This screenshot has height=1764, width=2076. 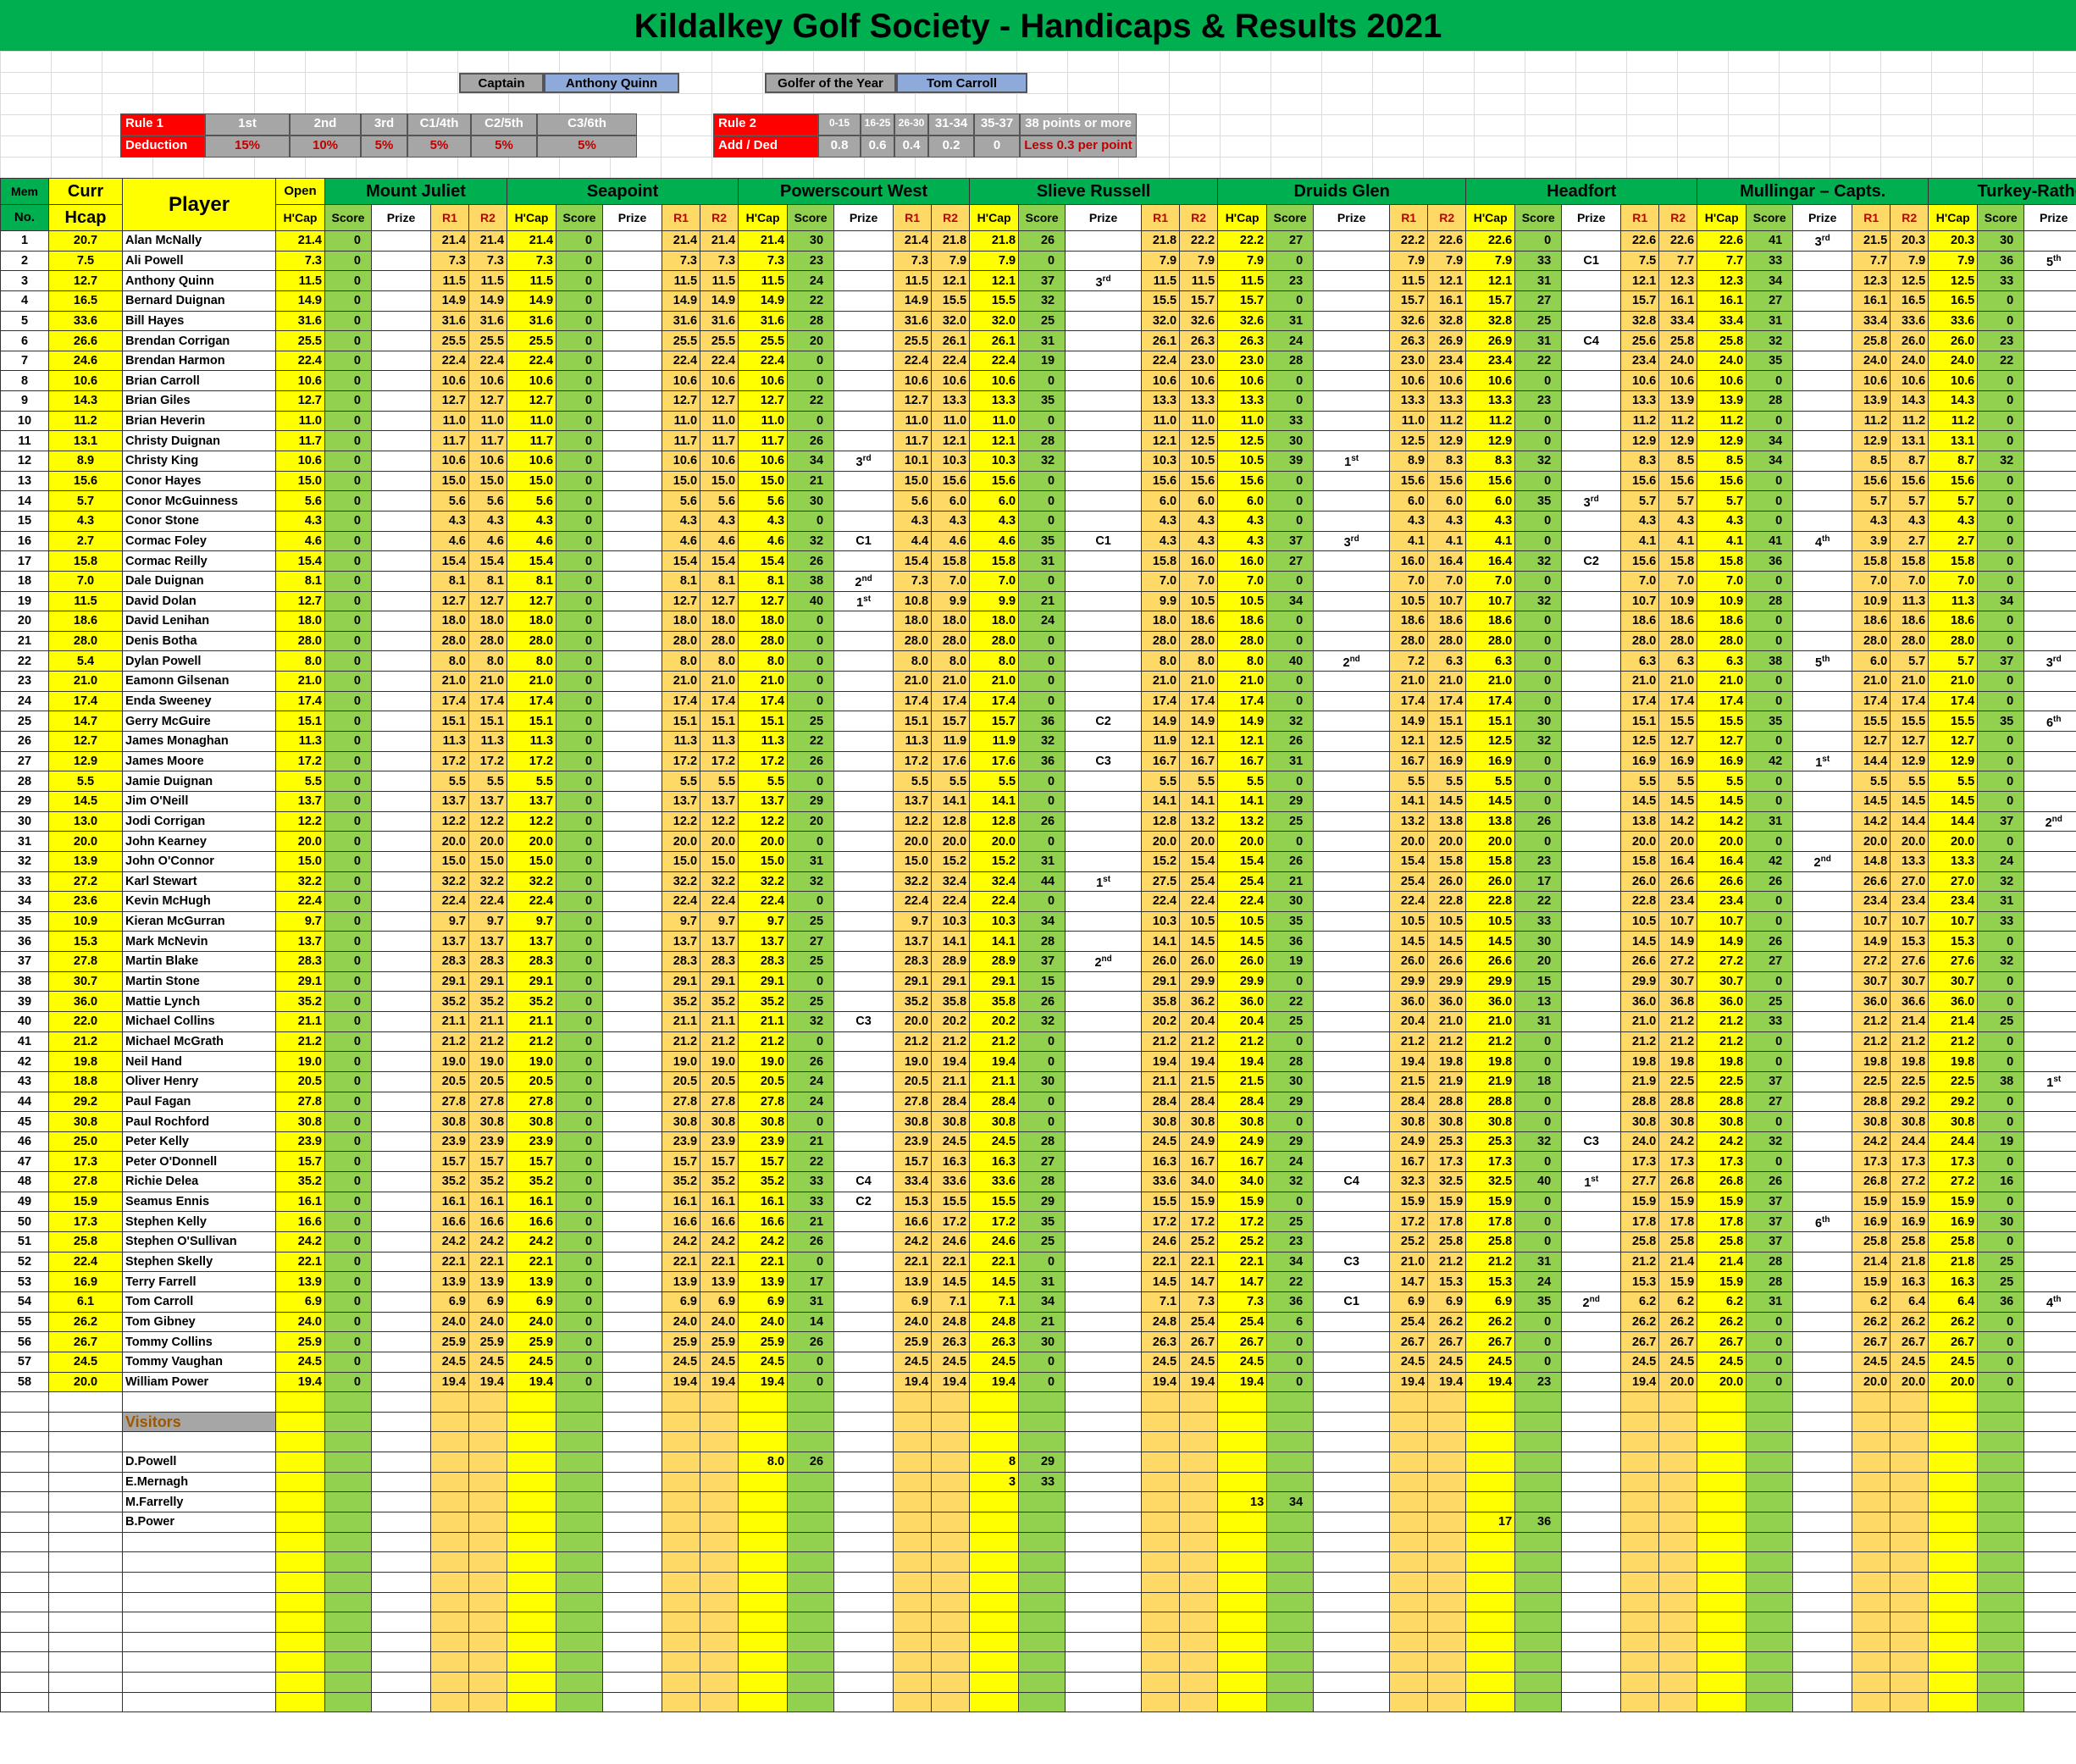 I want to click on r2-cell: 21.0, so click(x=488, y=681).